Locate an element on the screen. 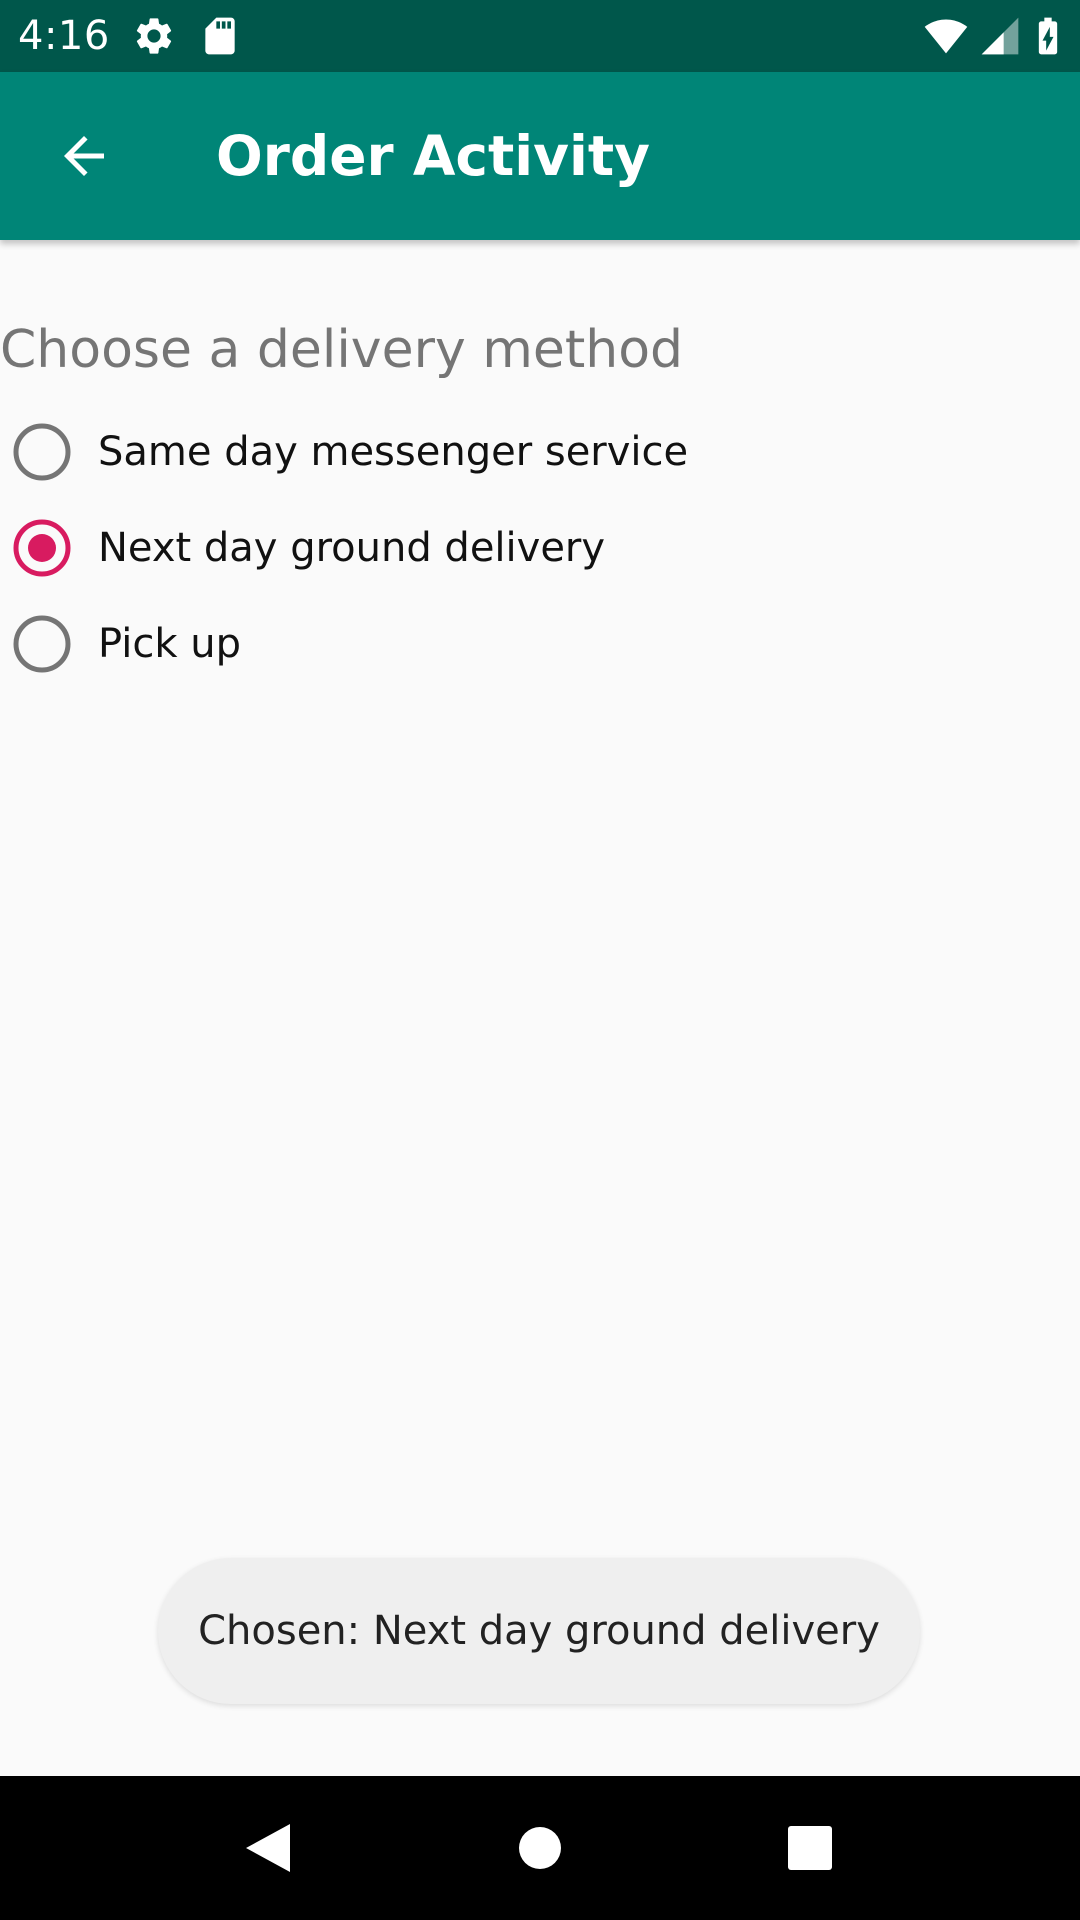  toast-message: Chosen: Next day ground delivery is located at coordinates (539, 1631).